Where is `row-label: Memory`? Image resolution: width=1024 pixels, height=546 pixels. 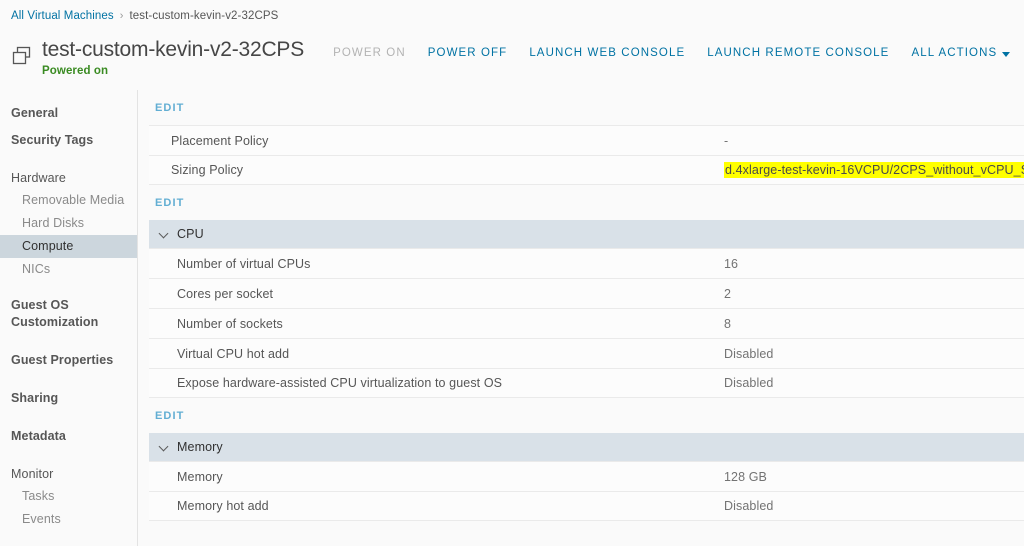 row-label: Memory is located at coordinates (200, 476).